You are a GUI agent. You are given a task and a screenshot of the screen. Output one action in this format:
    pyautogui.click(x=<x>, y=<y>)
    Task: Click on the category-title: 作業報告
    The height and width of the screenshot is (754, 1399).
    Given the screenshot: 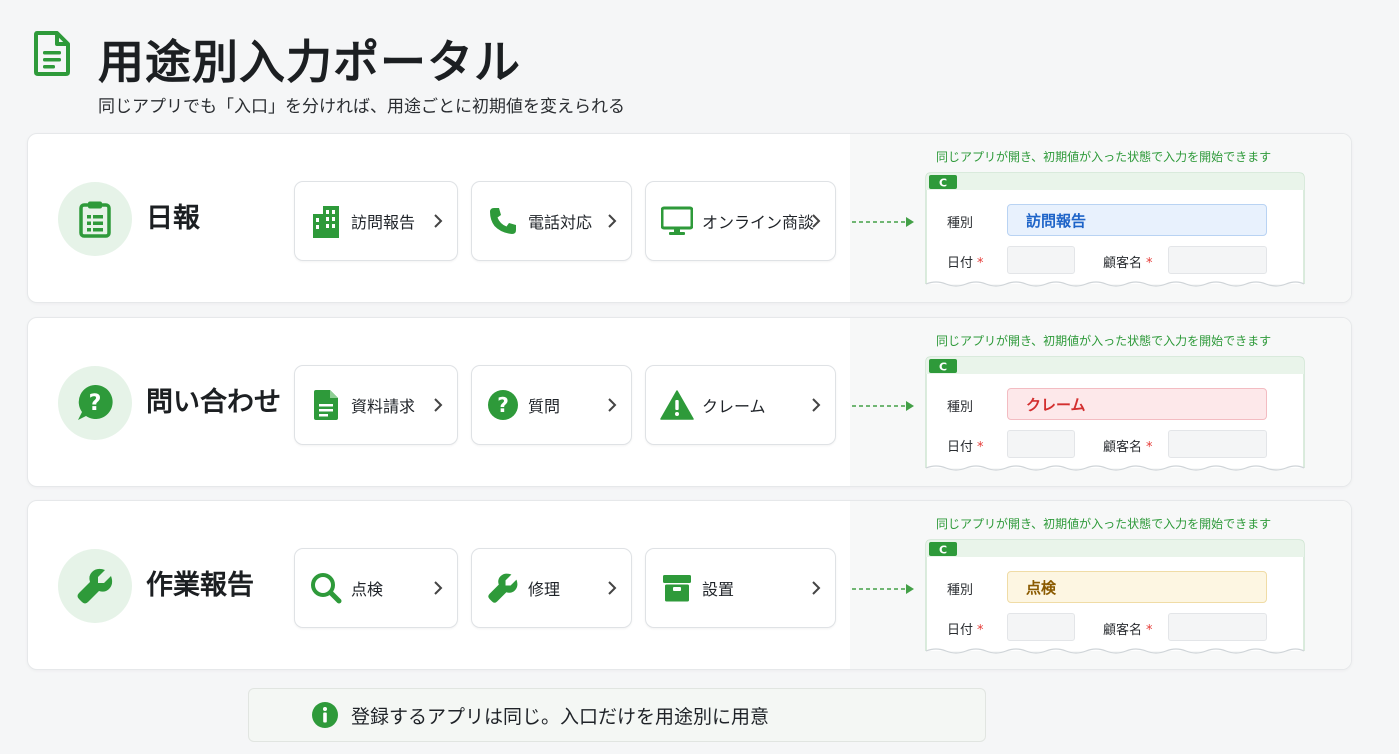 What is the action you would take?
    pyautogui.click(x=200, y=585)
    